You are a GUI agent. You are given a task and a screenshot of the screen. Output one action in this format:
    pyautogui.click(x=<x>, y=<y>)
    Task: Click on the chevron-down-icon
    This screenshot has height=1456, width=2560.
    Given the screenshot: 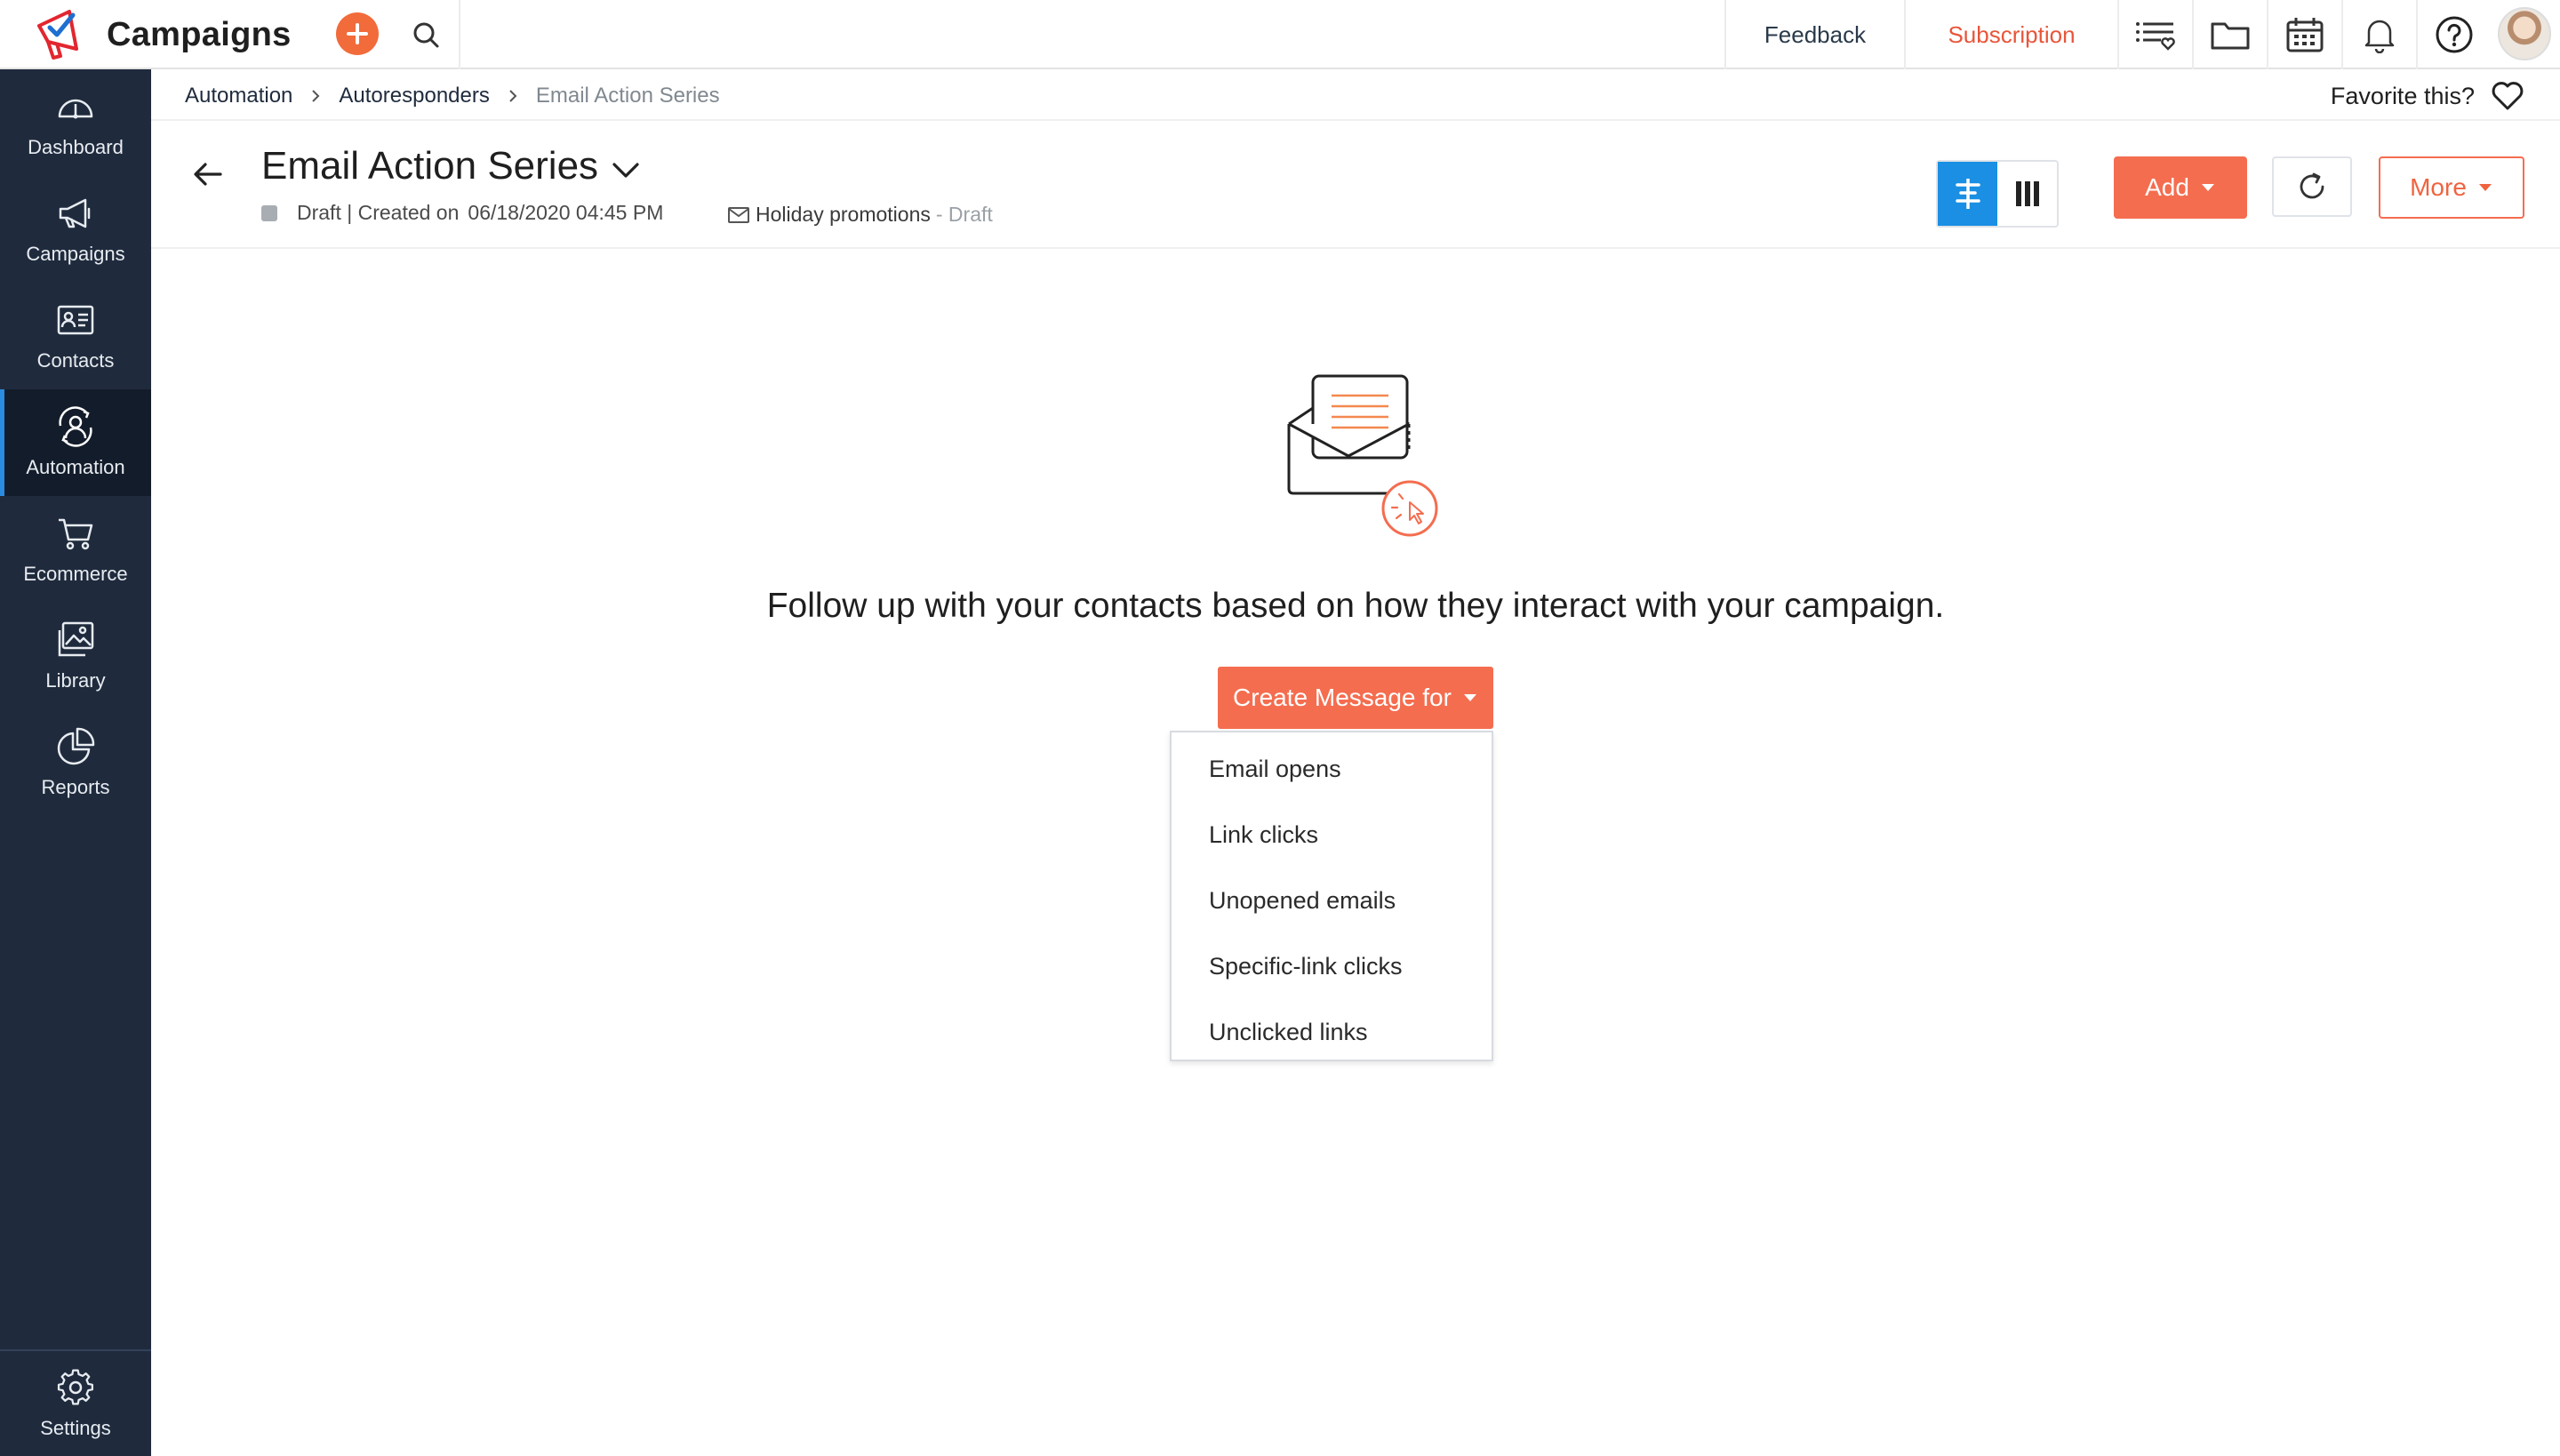 What is the action you would take?
    pyautogui.click(x=626, y=170)
    